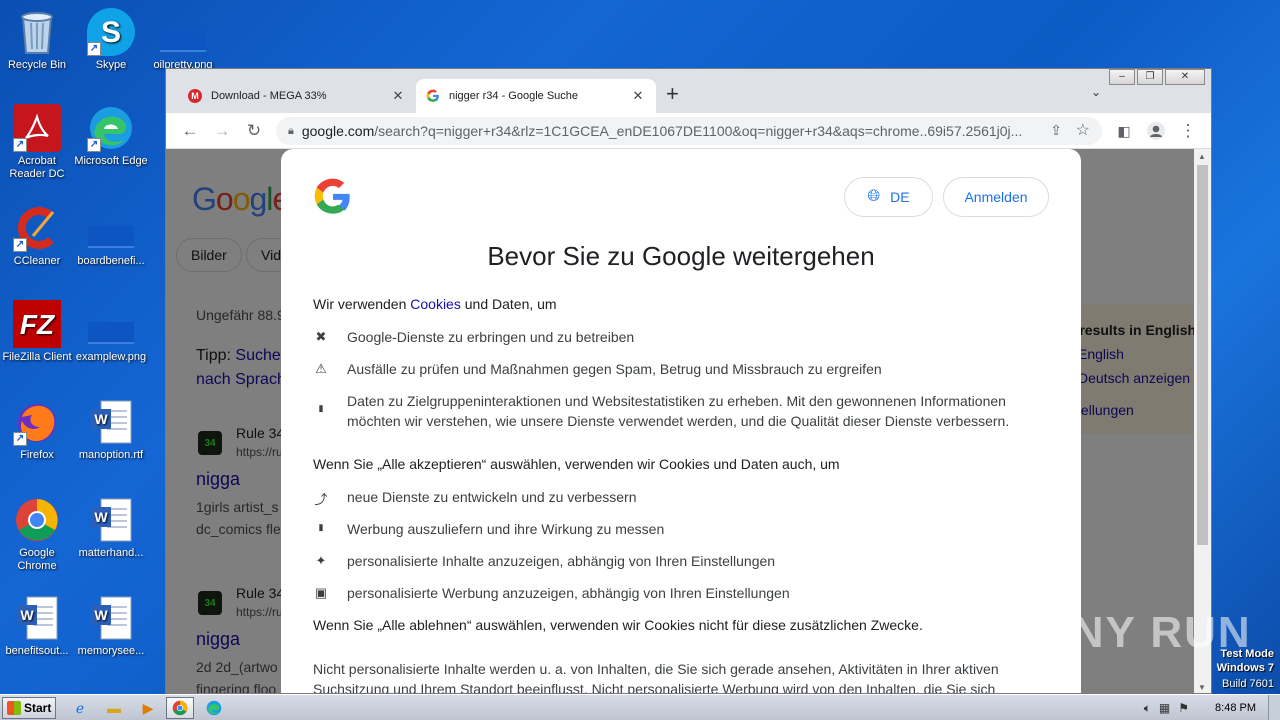 The width and height of the screenshot is (1280, 720). I want to click on test-mode-label: Test Mode, so click(1247, 654).